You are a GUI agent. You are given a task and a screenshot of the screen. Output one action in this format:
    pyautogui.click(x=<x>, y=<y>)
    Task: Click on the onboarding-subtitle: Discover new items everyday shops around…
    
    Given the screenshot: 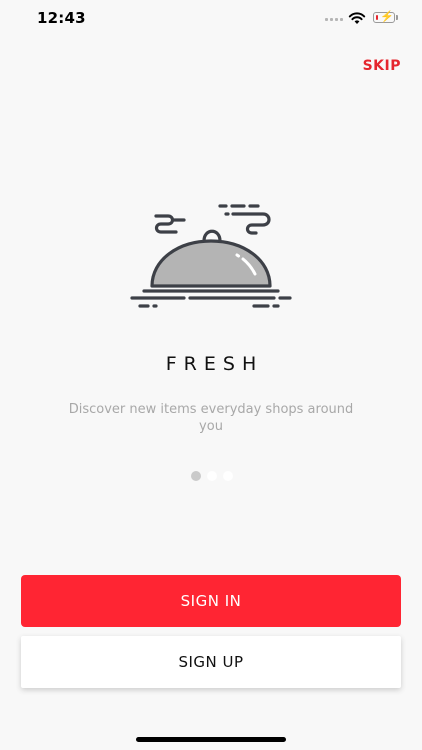 What is the action you would take?
    pyautogui.click(x=211, y=418)
    